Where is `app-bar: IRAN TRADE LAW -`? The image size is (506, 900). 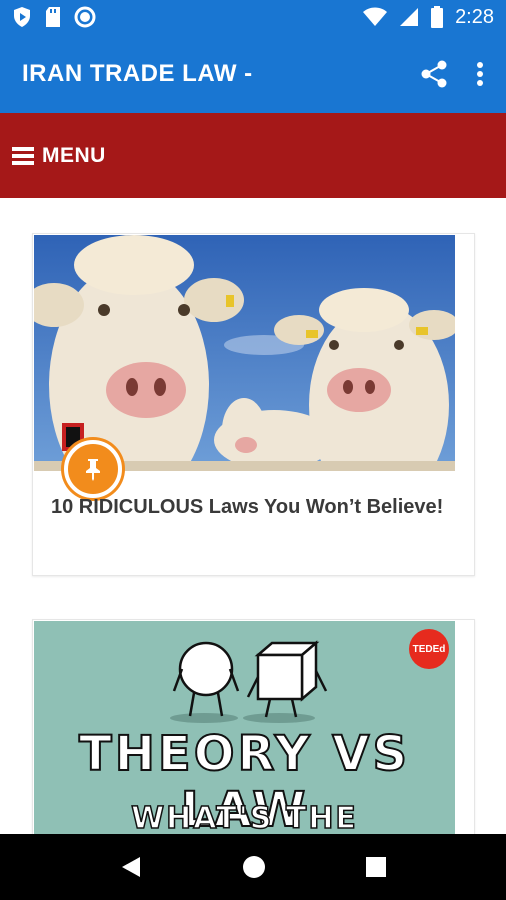 app-bar: IRAN TRADE LAW - is located at coordinates (253, 73).